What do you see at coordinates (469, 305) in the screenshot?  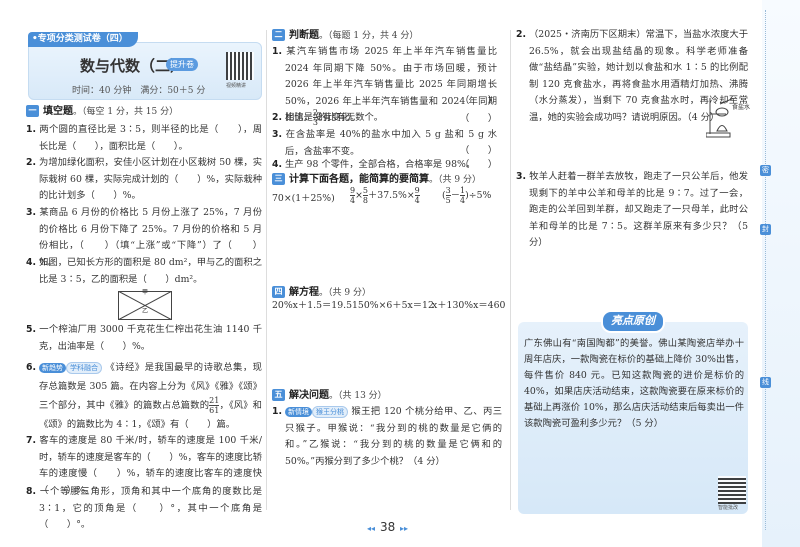 I see `equation-3: x＋130%x＝460` at bounding box center [469, 305].